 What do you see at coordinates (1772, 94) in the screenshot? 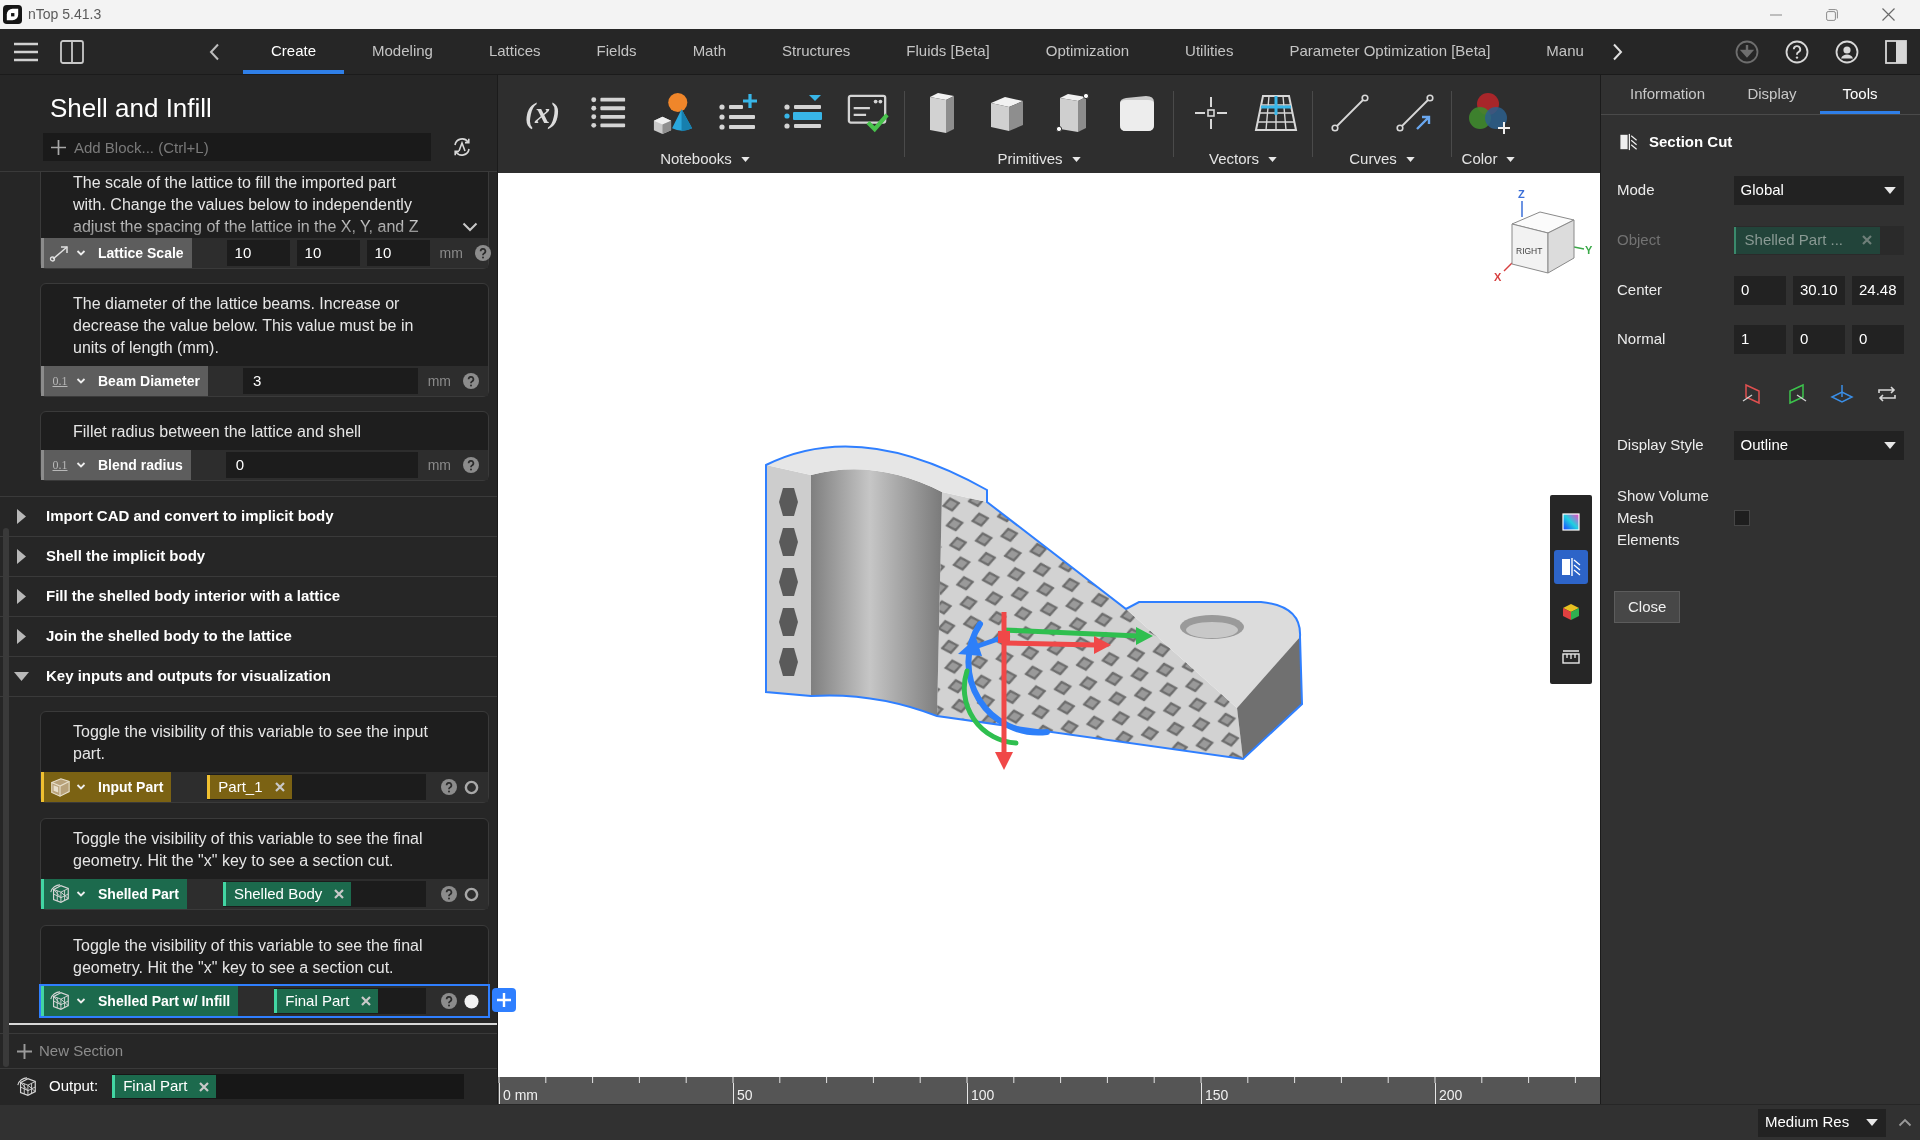
I see `panel-tab: Display` at bounding box center [1772, 94].